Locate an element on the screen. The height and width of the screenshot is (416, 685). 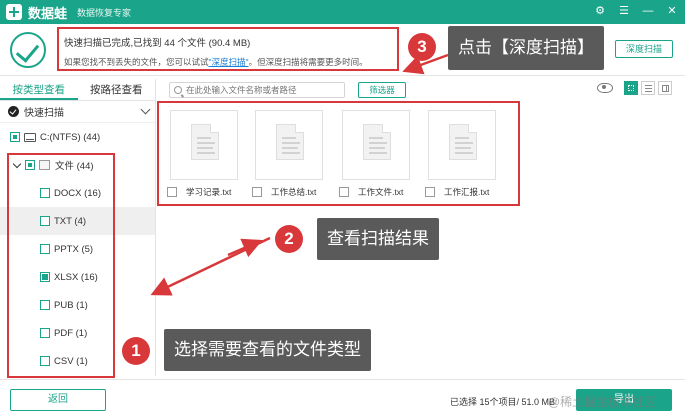
list-view-button is located at coordinates (648, 88).